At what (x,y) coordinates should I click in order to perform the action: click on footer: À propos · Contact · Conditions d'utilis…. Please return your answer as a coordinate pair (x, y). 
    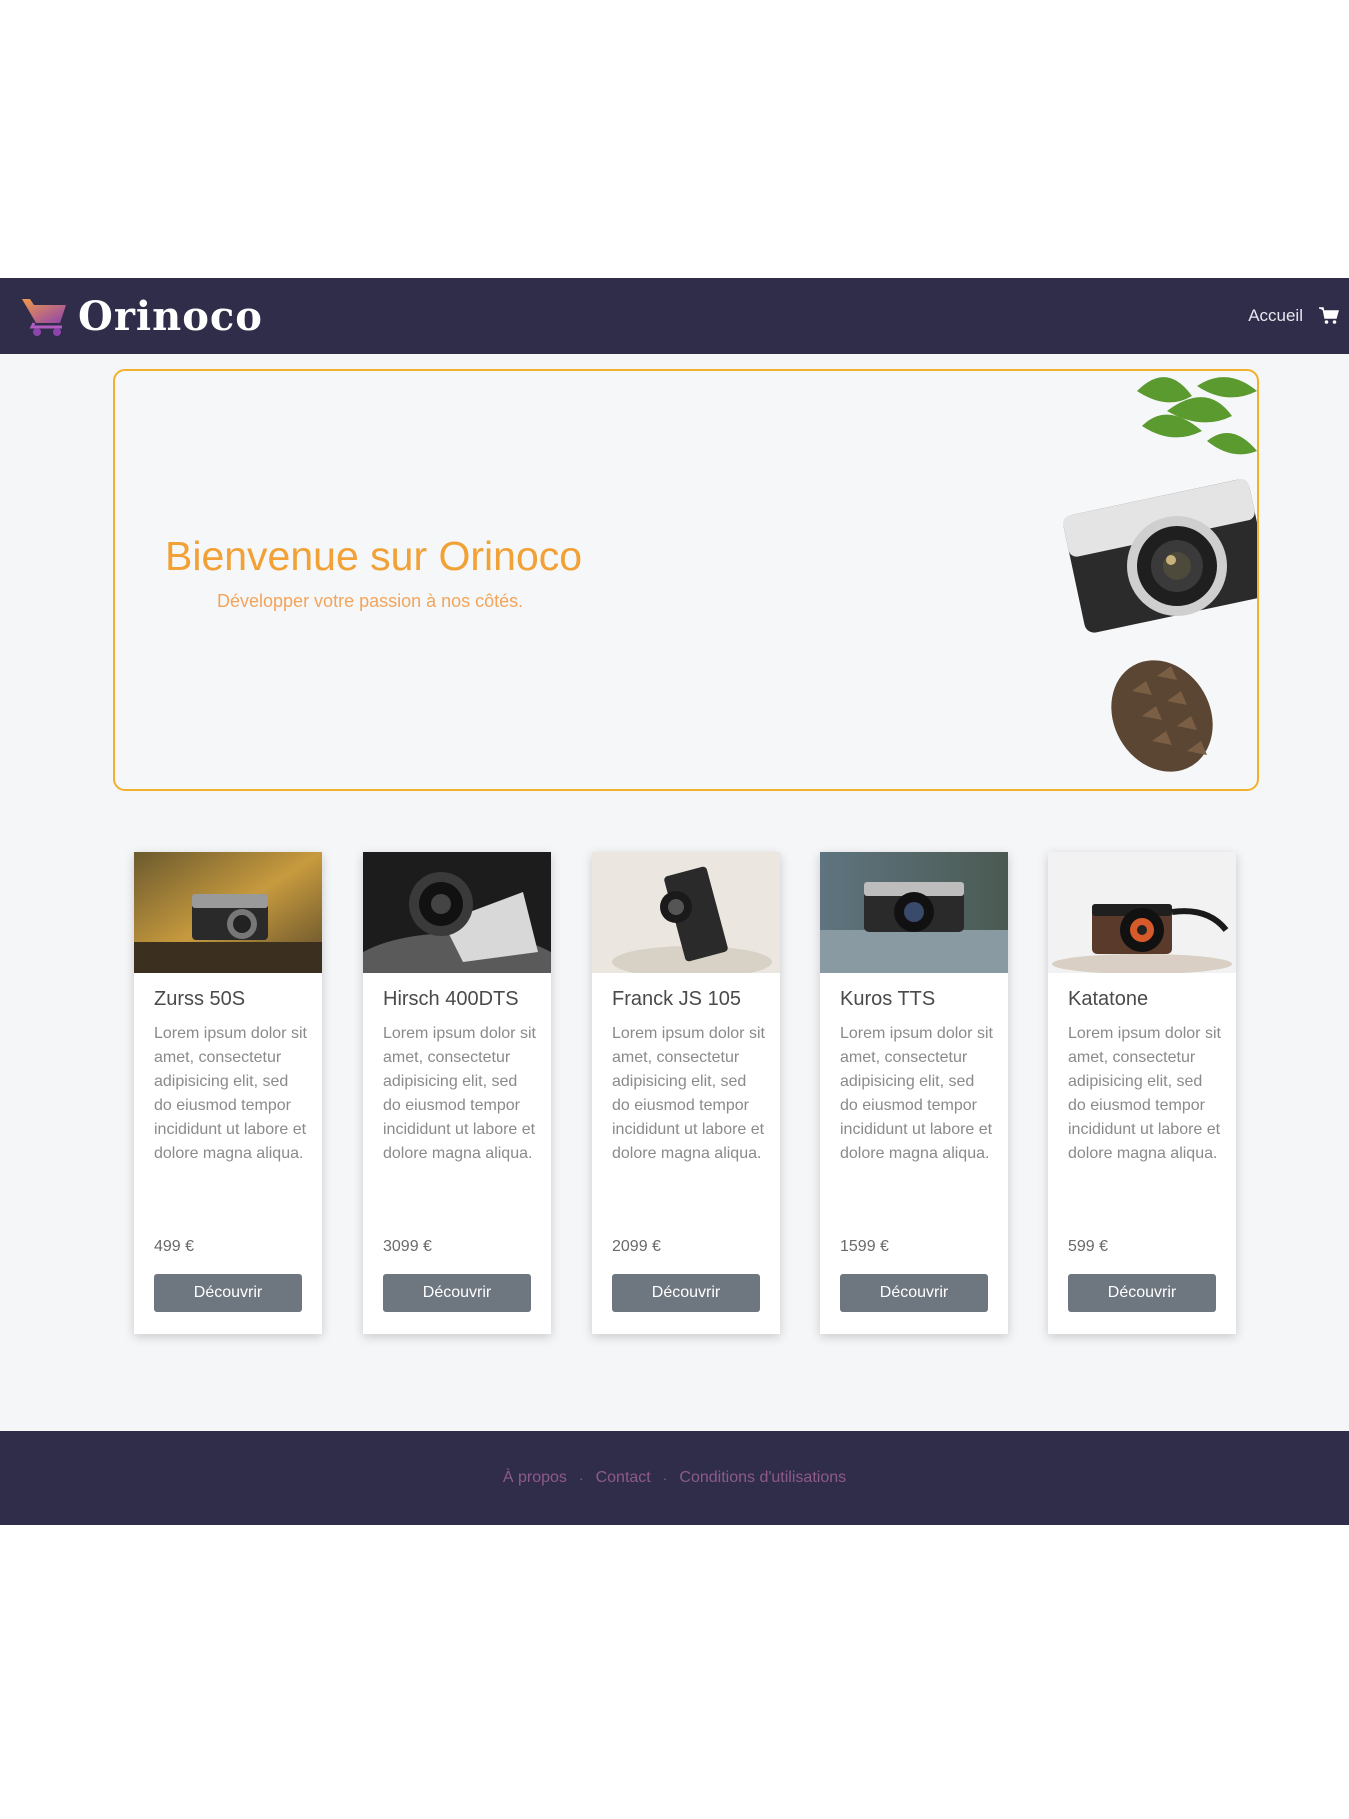
    Looking at the image, I should click on (674, 1478).